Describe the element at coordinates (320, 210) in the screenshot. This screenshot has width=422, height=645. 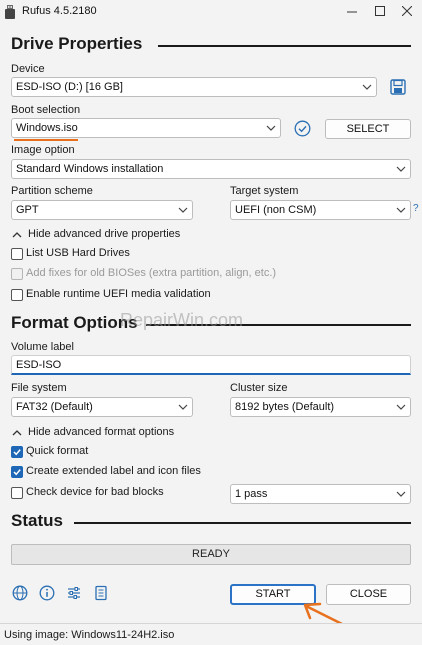
I see `target-system-dropdown: UEFI (non CSM)` at that location.